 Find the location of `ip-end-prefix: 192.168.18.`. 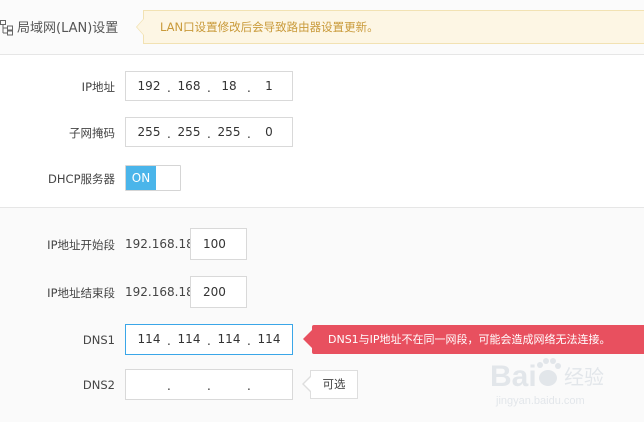

ip-end-prefix: 192.168.18. is located at coordinates (161, 292).